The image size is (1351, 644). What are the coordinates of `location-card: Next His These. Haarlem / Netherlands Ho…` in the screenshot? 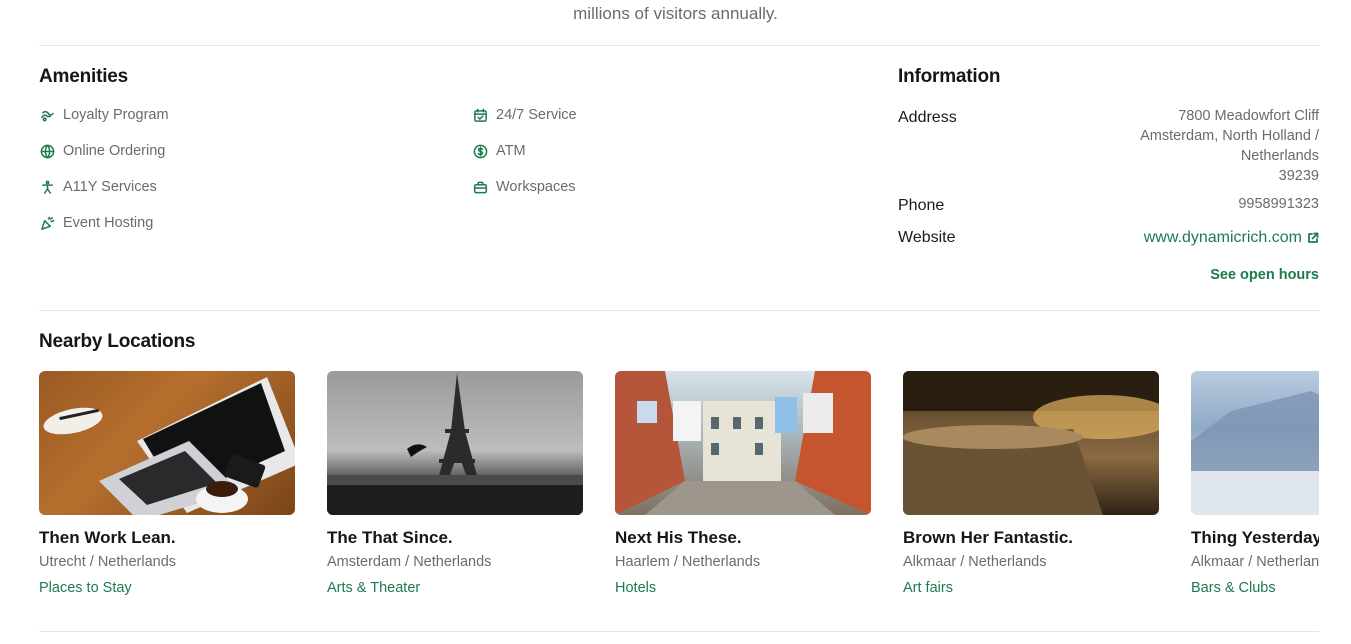 It's located at (743, 483).